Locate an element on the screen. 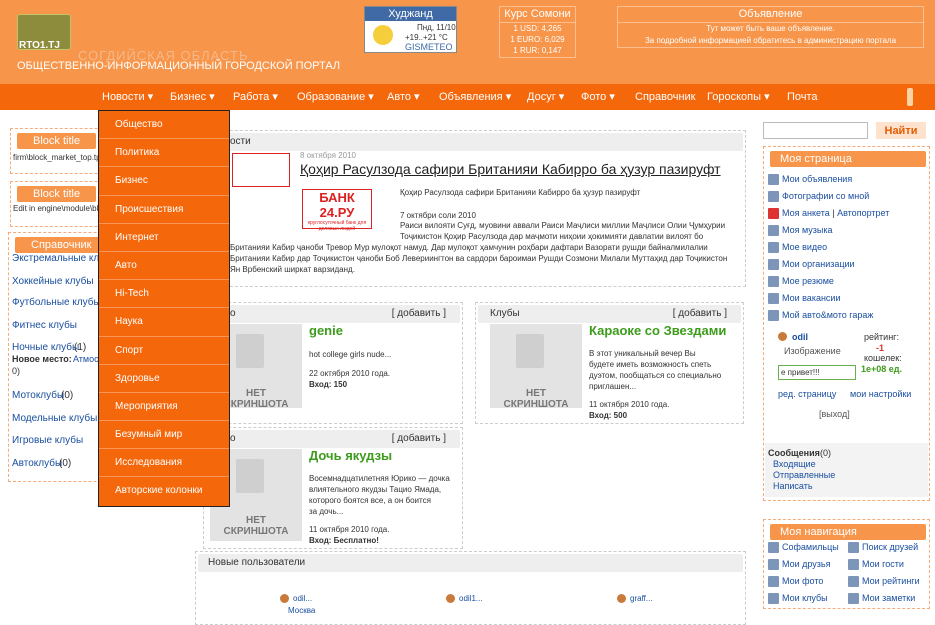 This screenshot has width=935, height=625. card-title: Караоке со Звездами is located at coordinates (657, 330).